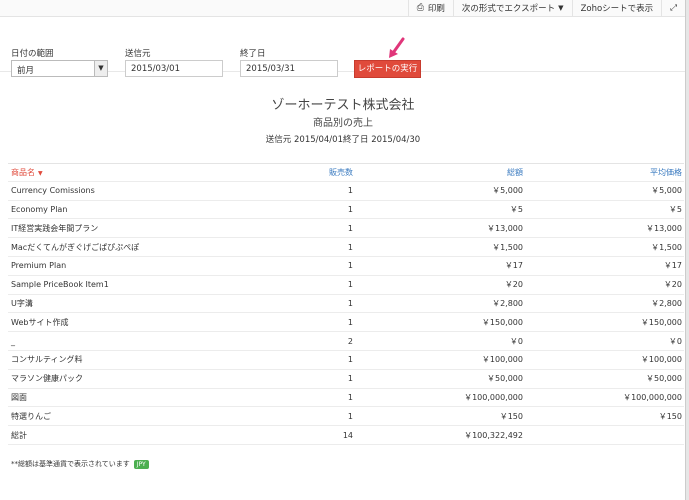 This screenshot has height=500, width=689. What do you see at coordinates (346, 379) in the screenshot?
I see `table-row: マラソン健康パック 1 ￥50,000 ￥50,000` at bounding box center [346, 379].